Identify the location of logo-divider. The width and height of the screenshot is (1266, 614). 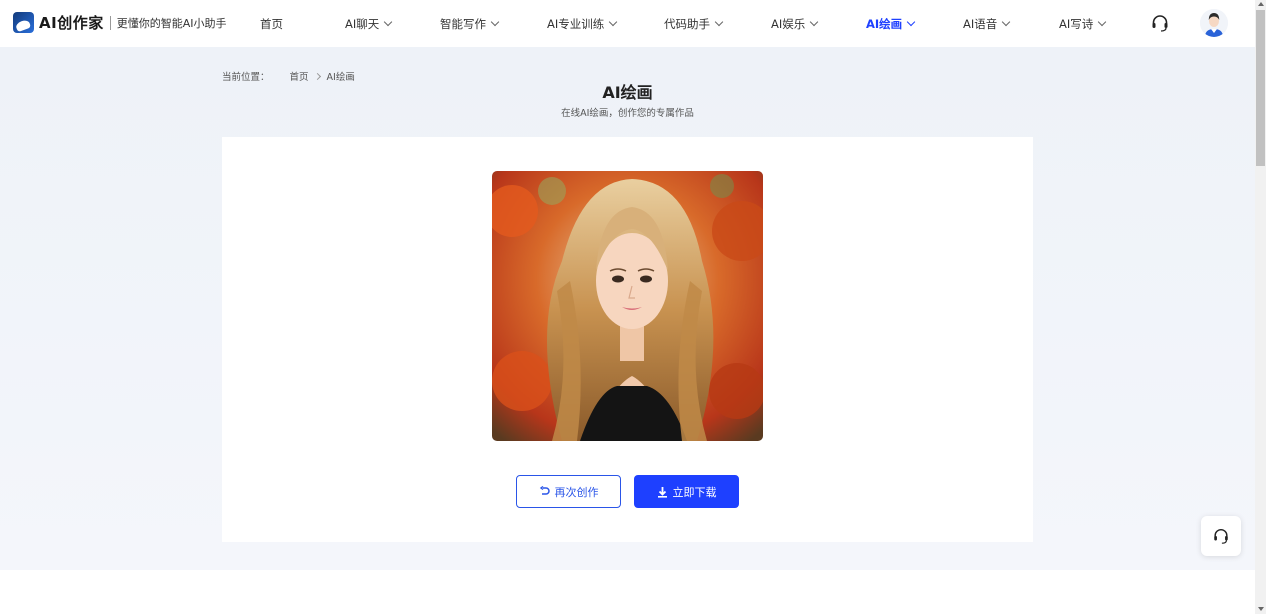
(110, 22).